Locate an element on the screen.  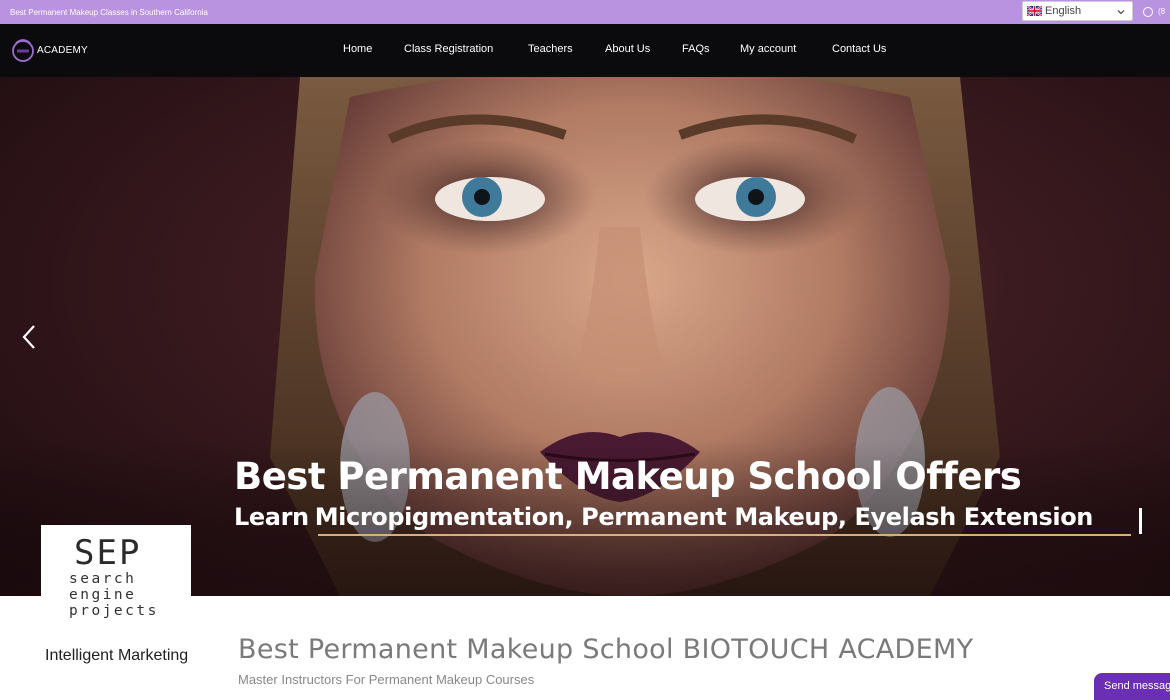
nav-item-contact-us: Contact Us is located at coordinates (859, 49).